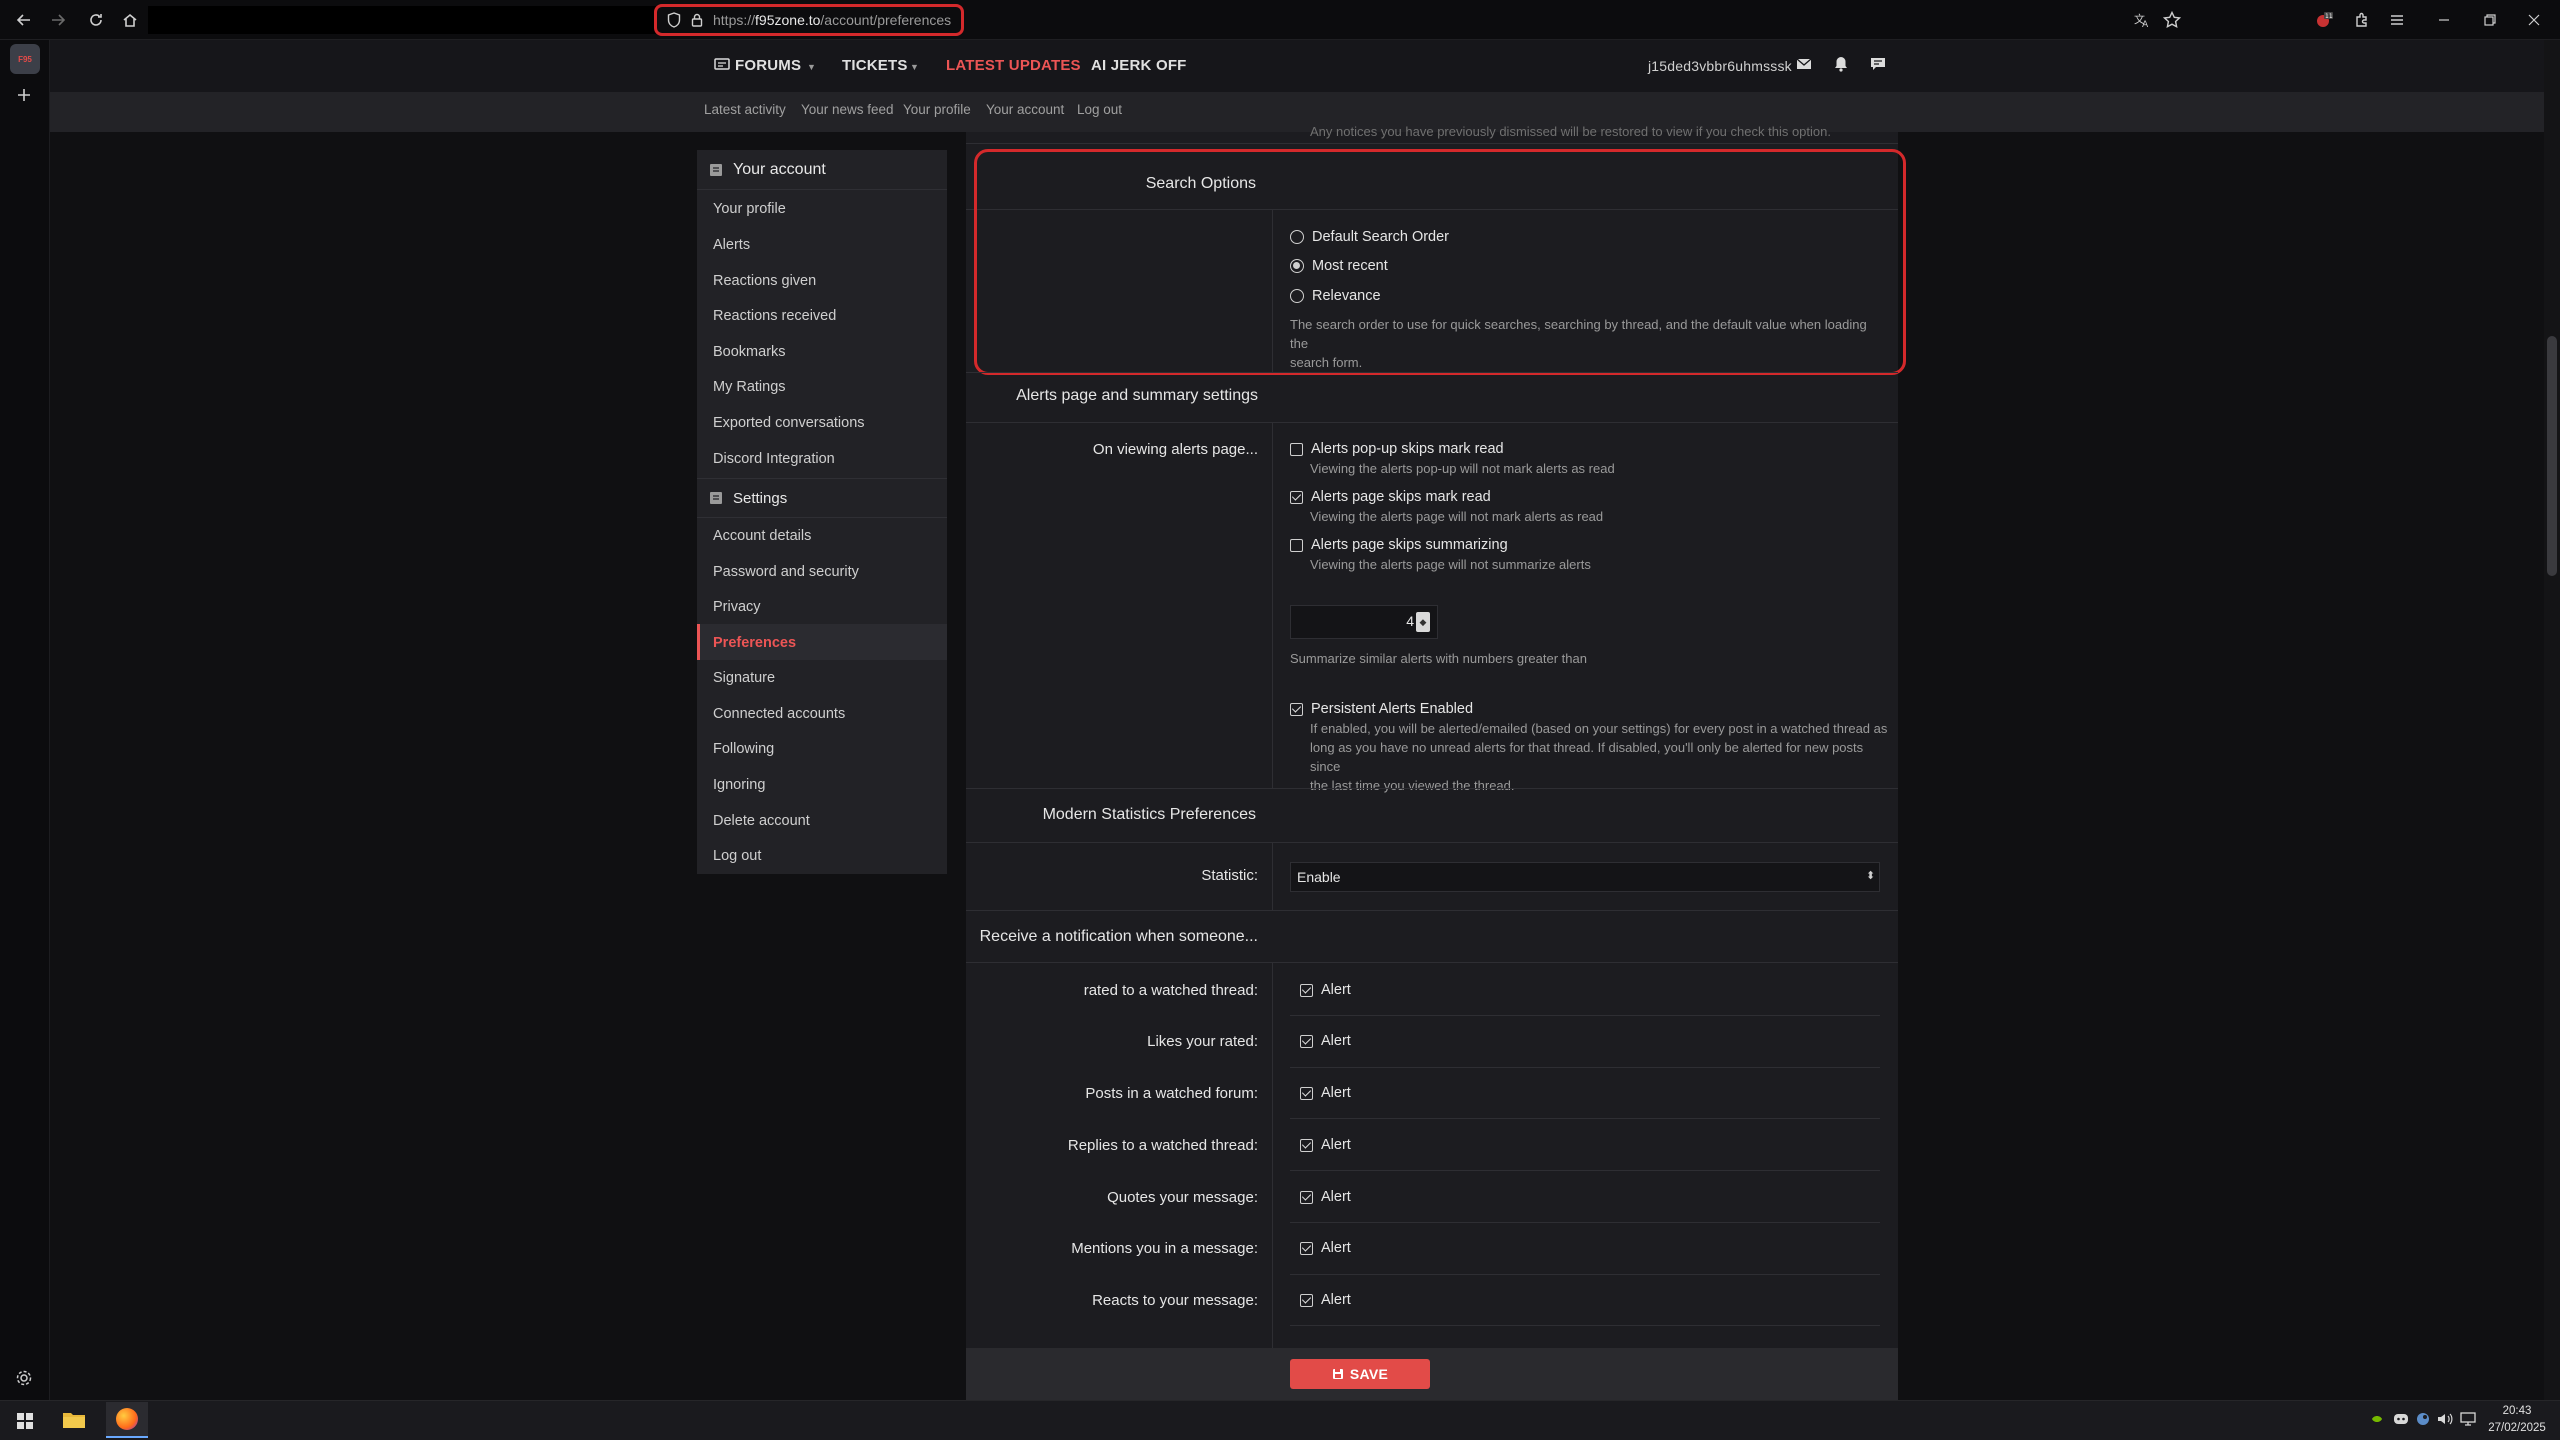  What do you see at coordinates (749, 209) in the screenshot?
I see `menu-item-your-profile: Your profile` at bounding box center [749, 209].